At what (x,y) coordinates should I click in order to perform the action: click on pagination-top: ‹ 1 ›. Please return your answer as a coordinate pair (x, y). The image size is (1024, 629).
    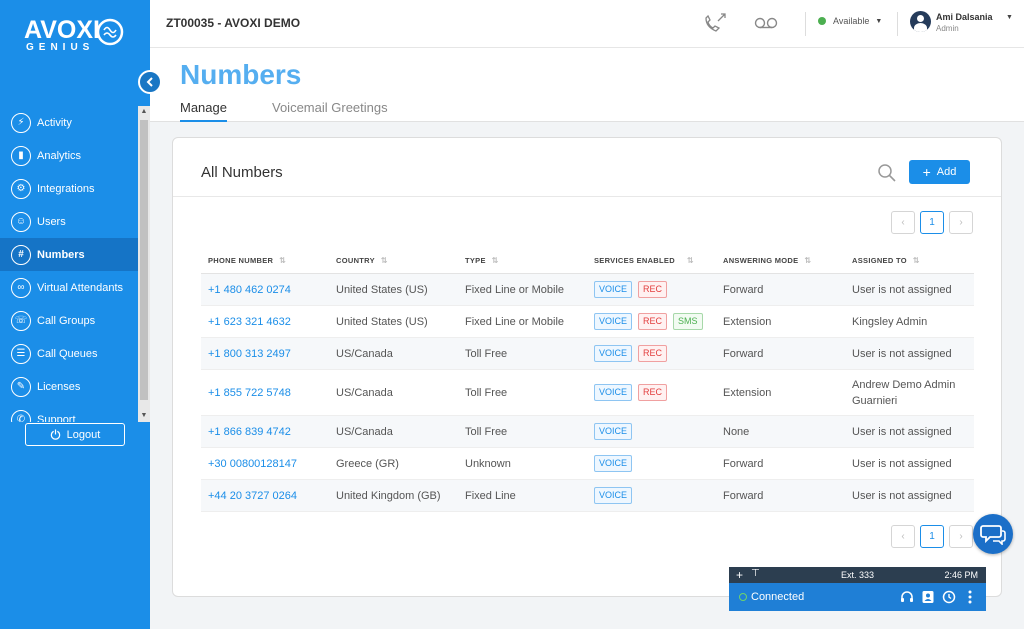
    Looking at the image, I should click on (932, 222).